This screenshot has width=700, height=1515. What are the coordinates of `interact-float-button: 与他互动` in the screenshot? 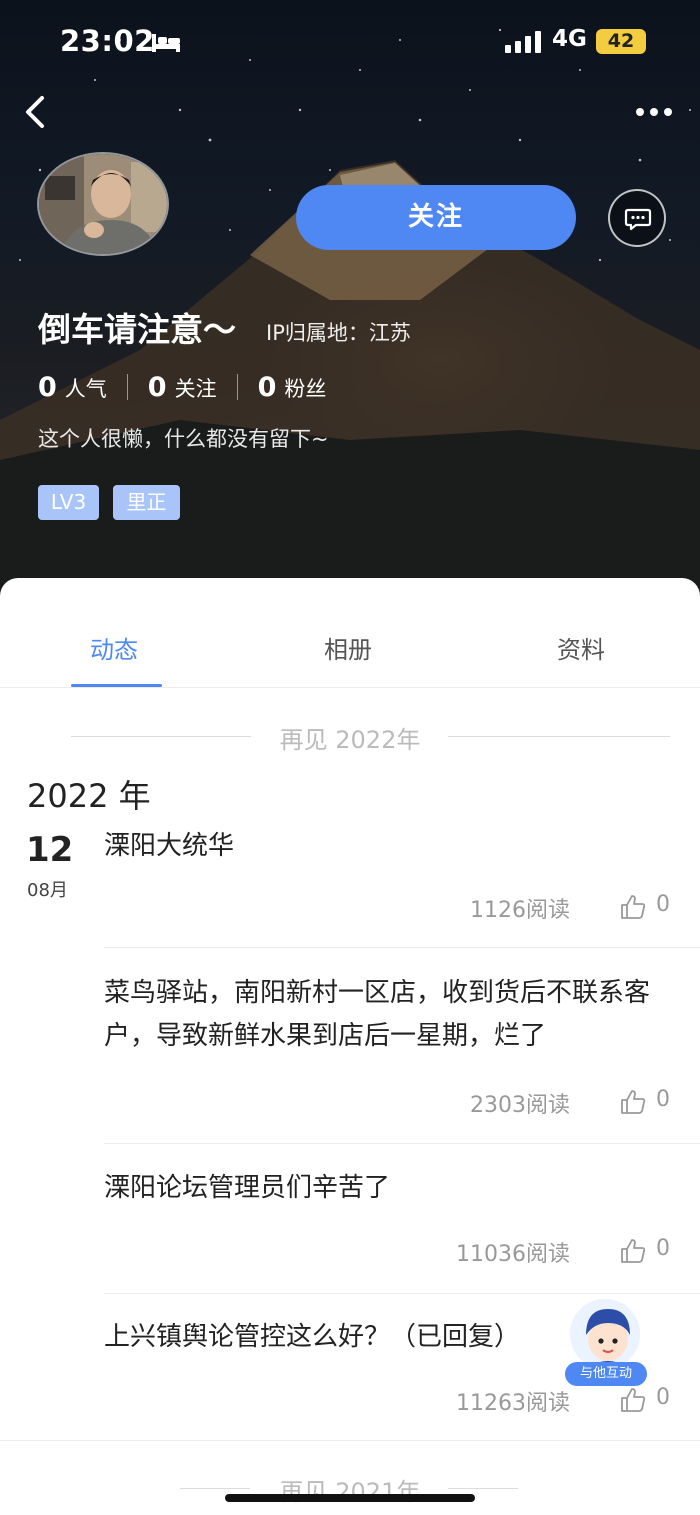 It's located at (606, 1343).